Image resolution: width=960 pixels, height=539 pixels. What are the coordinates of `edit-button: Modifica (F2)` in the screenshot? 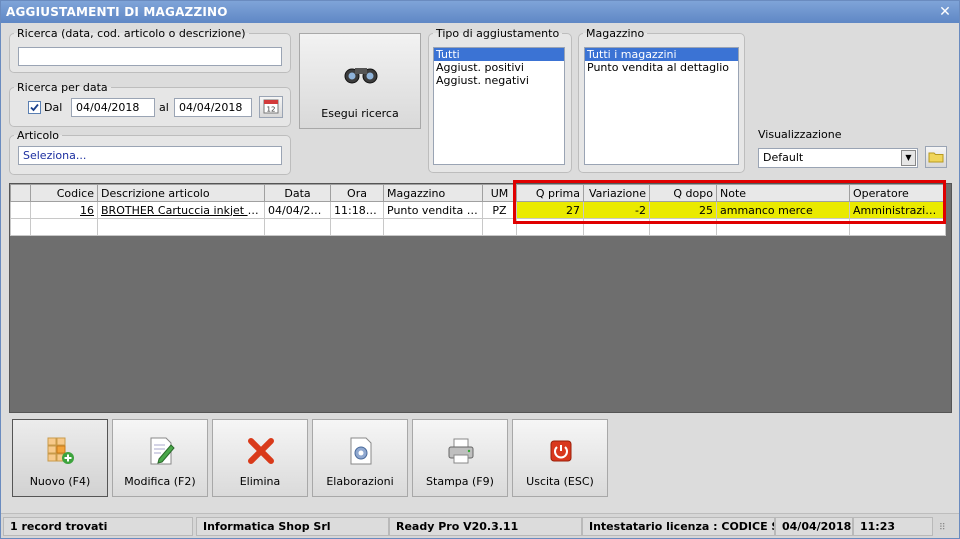 It's located at (160, 458).